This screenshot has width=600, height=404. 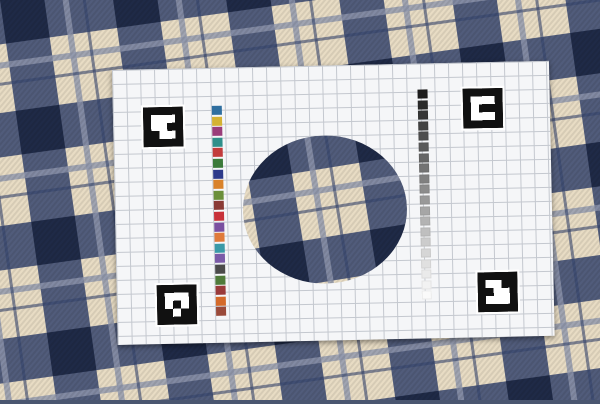 I want to click on fiducial-marker-top-left, so click(x=163, y=127).